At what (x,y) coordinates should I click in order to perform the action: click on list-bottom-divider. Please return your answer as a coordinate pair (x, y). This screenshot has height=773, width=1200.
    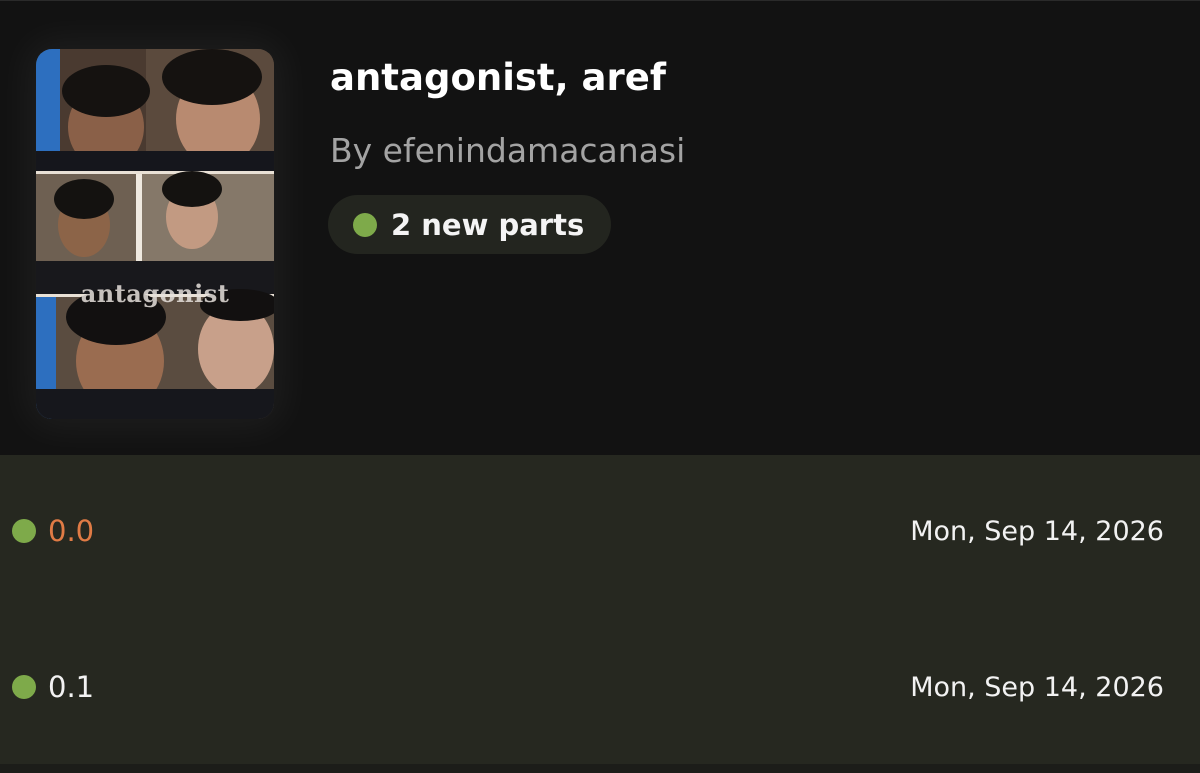
    Looking at the image, I should click on (600, 768).